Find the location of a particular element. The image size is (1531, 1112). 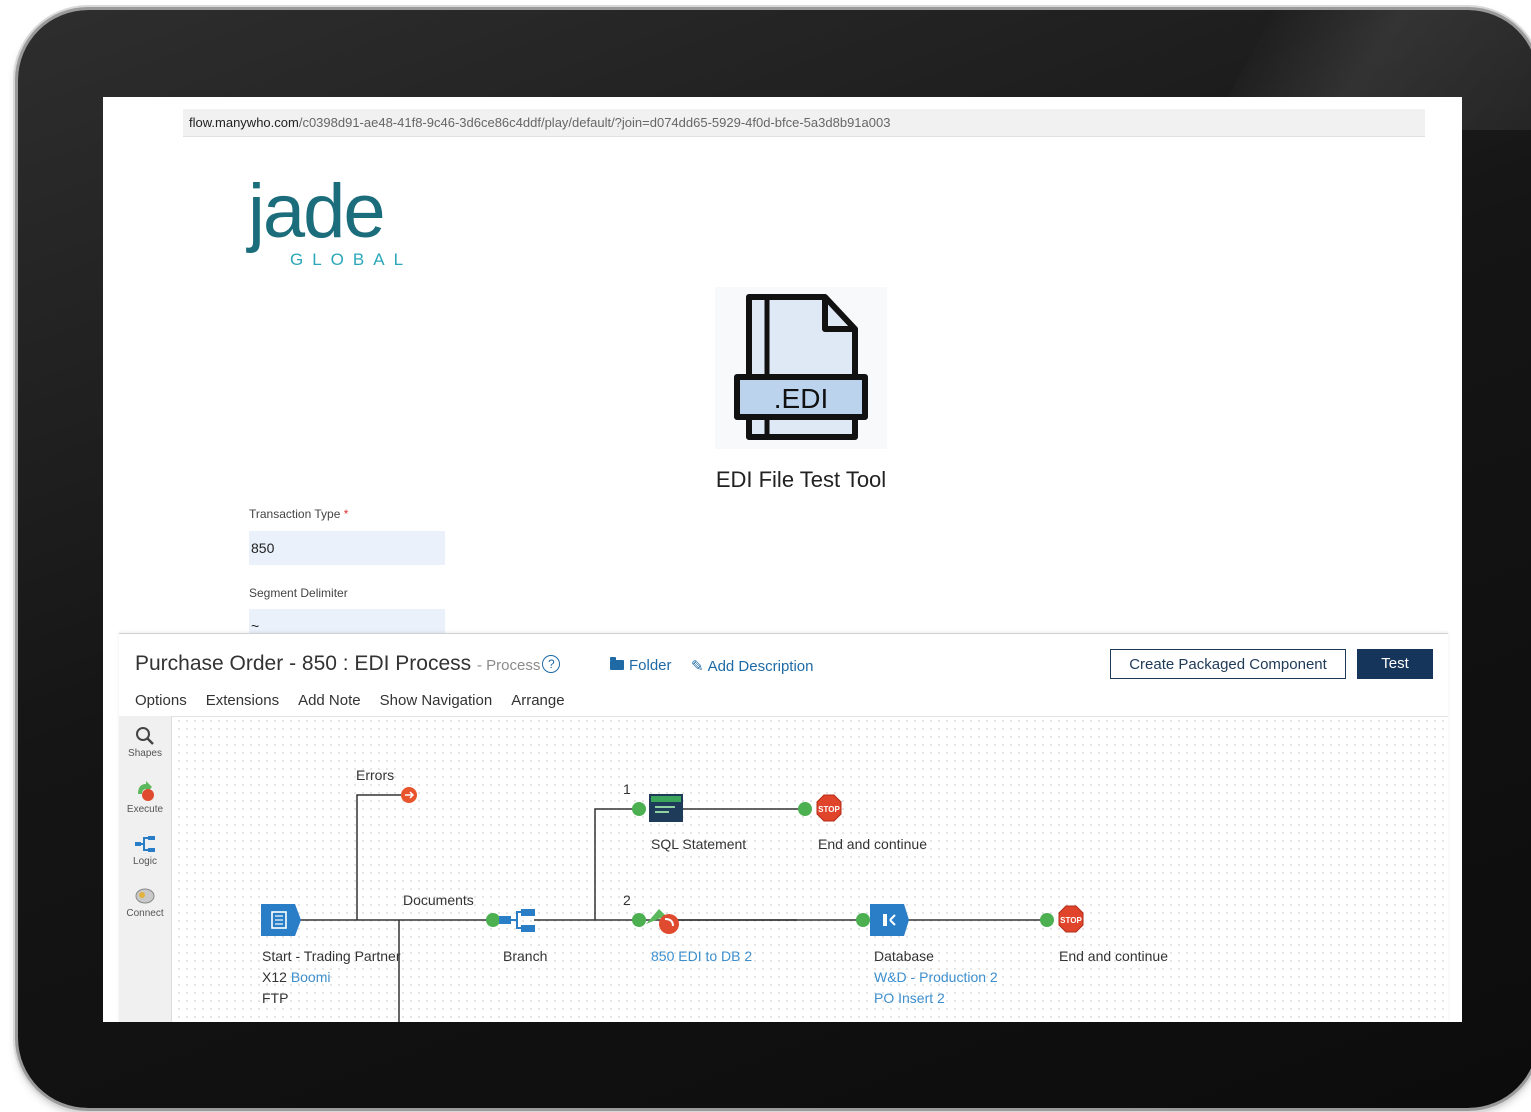

segment-delimiter-label: Segment Delimiter is located at coordinates (298, 593).